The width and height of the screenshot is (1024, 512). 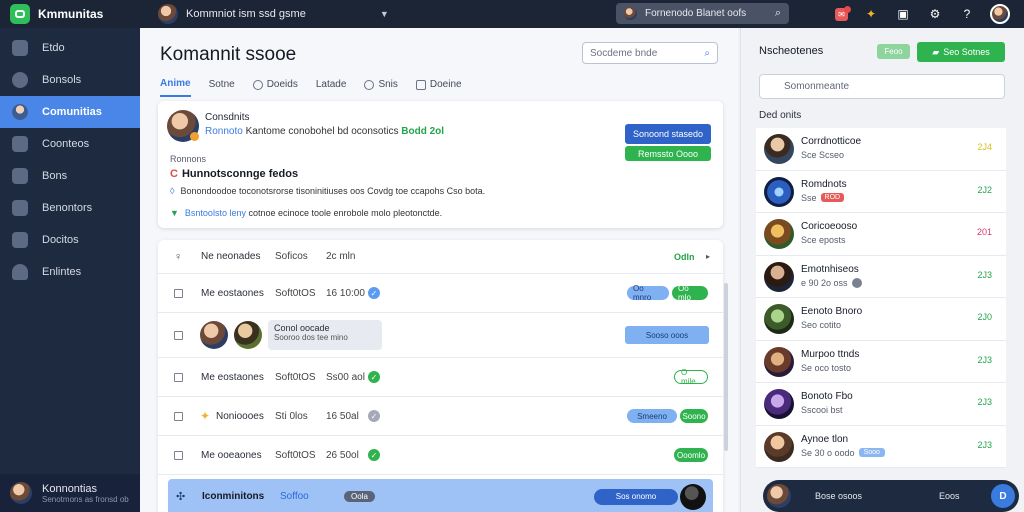 I want to click on row-pill: Sos onomo, so click(x=636, y=496).